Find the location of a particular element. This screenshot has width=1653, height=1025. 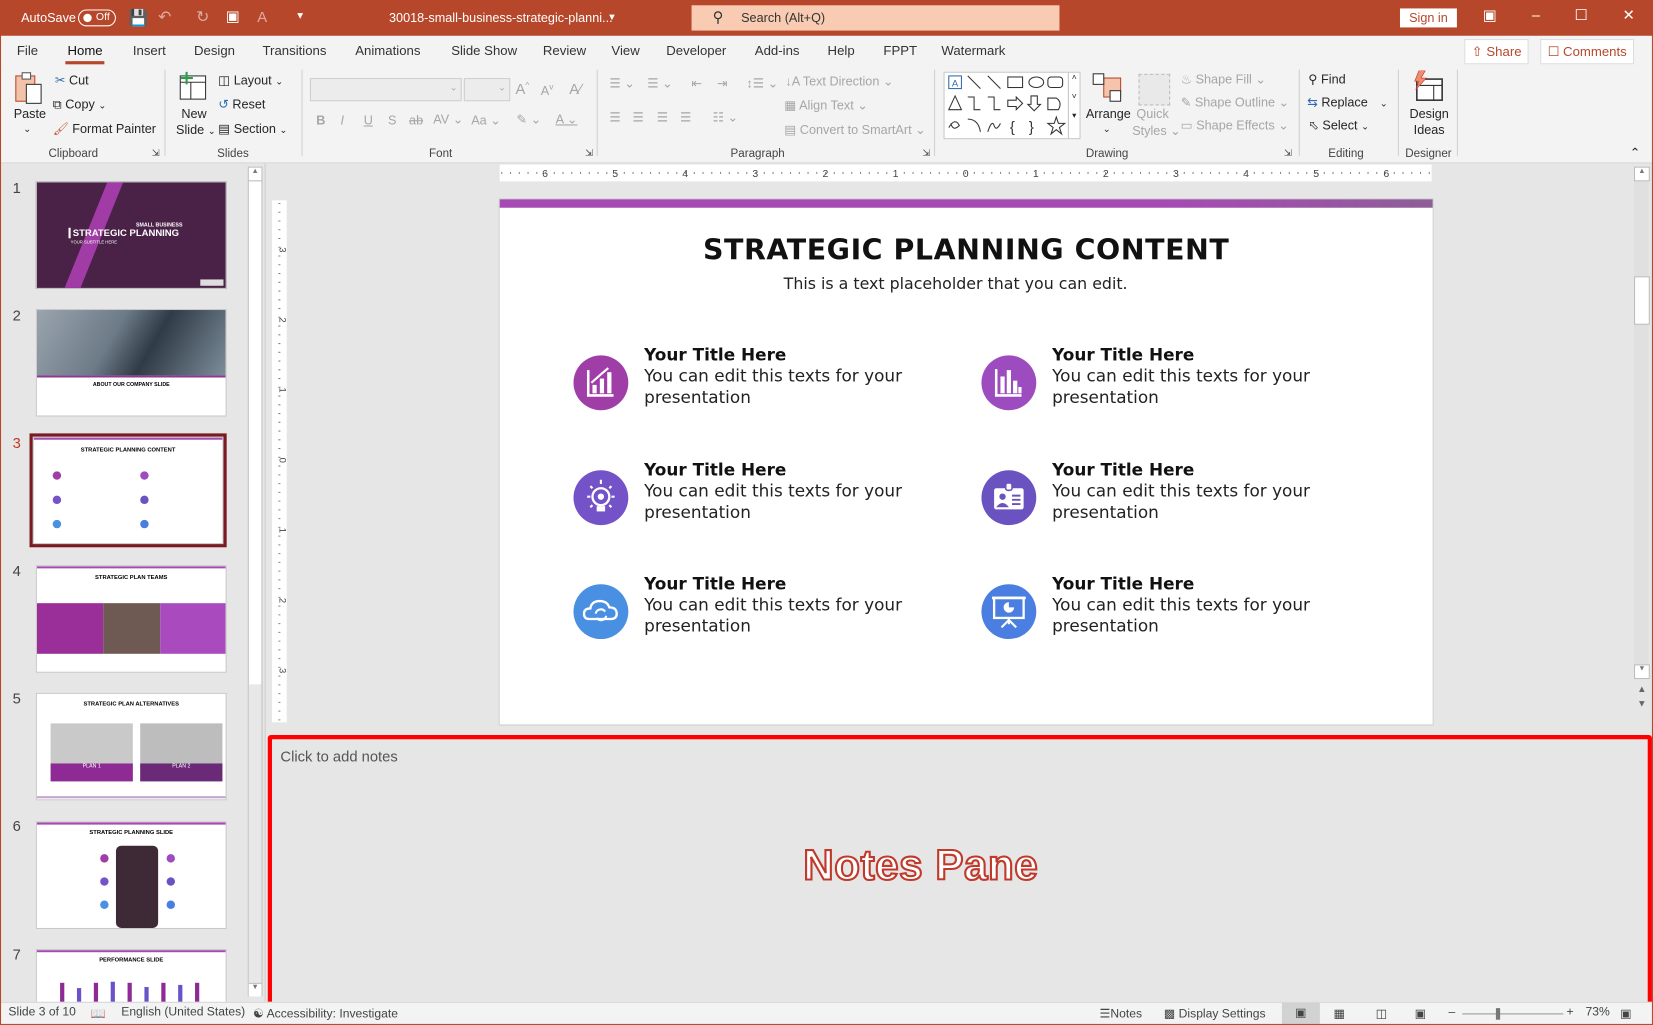

customize-qat-icon: ▾ is located at coordinates (300, 15).